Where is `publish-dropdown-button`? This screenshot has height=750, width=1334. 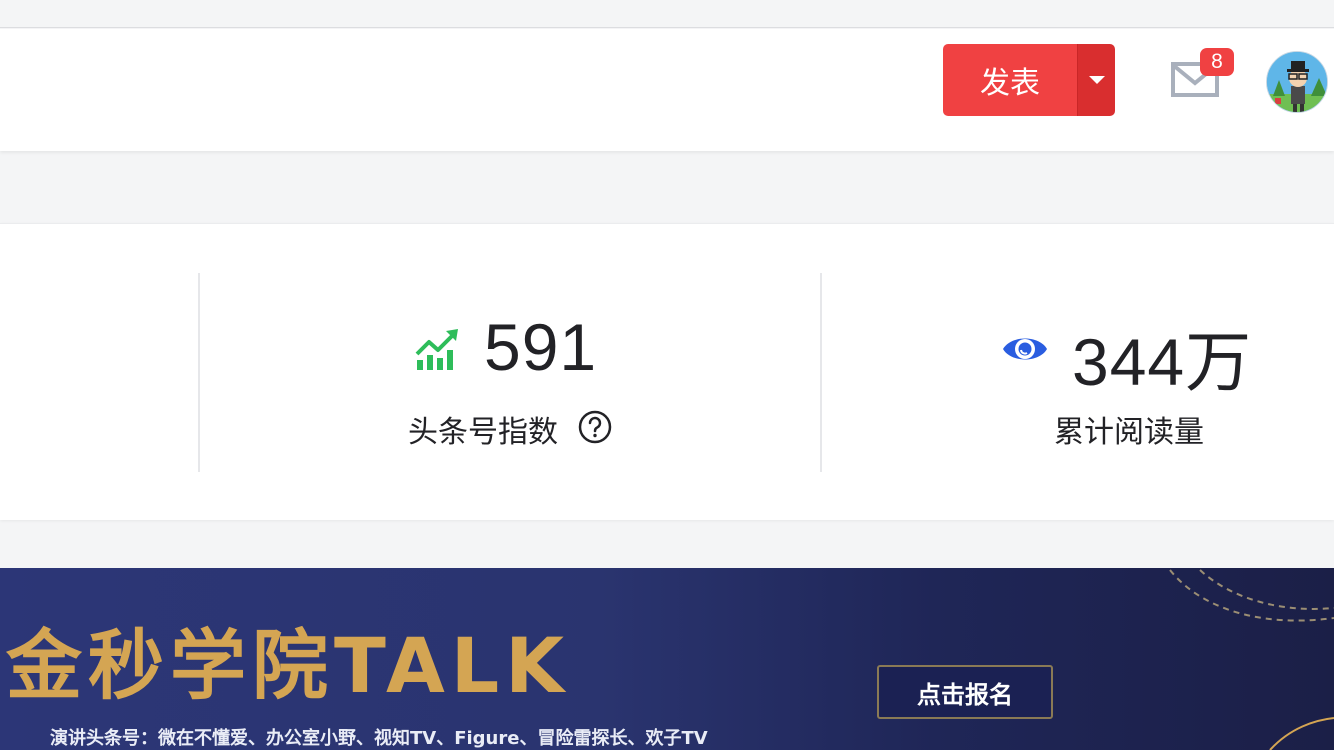
publish-dropdown-button is located at coordinates (1096, 80).